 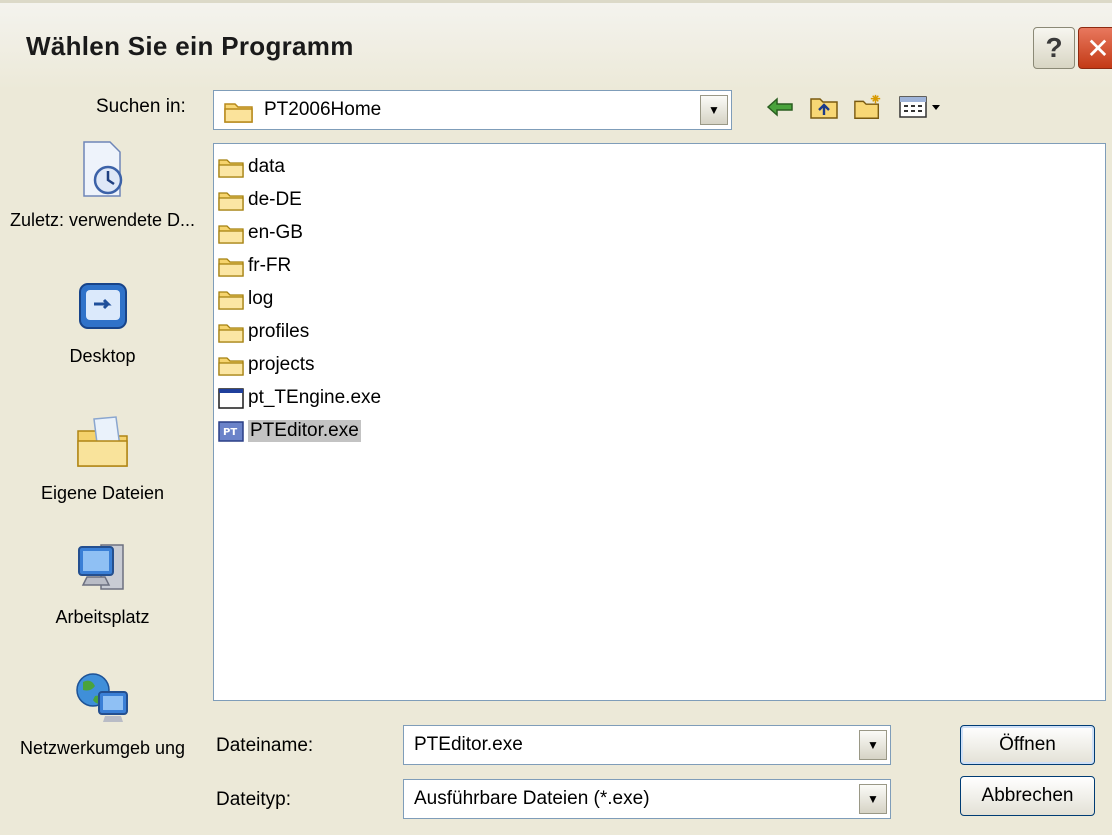 I want to click on place-label: Eigene Dateien, so click(x=102, y=493).